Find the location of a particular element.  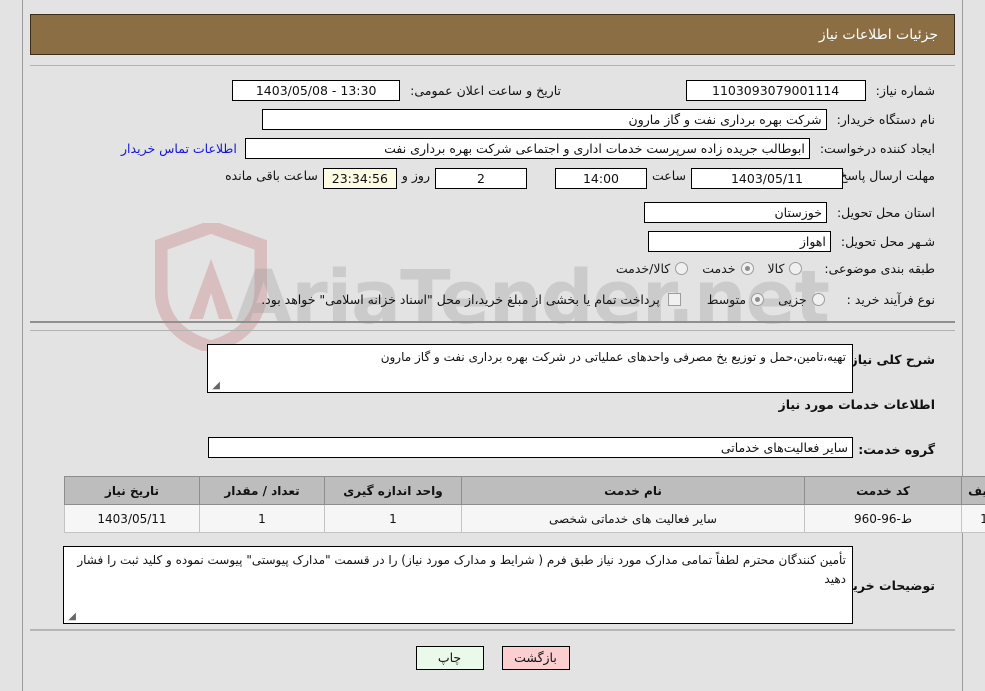

col-need-date: تاریخ نیاز is located at coordinates (132, 490).